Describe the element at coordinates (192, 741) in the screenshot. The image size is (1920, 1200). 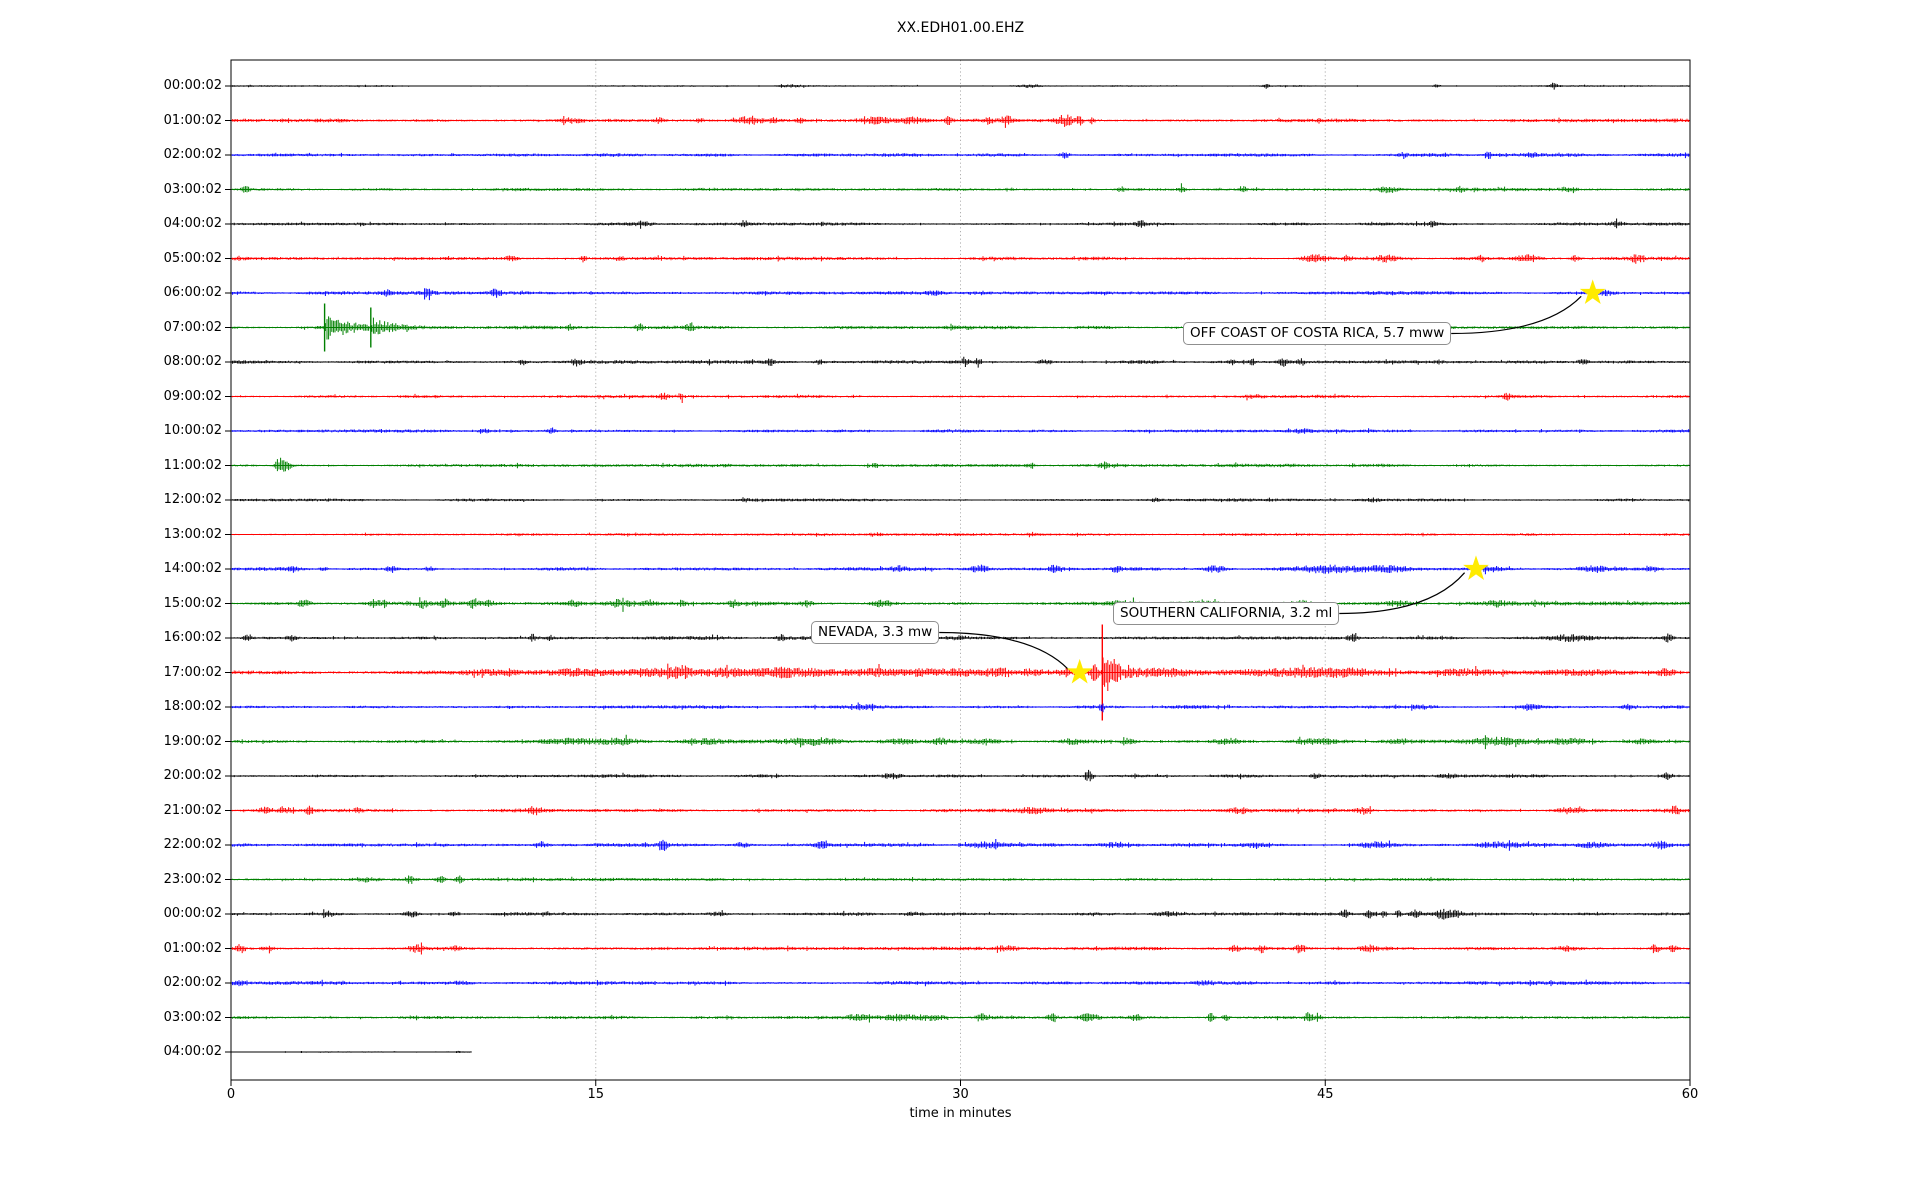
I see `y-tick-label: 19:00:02` at that location.